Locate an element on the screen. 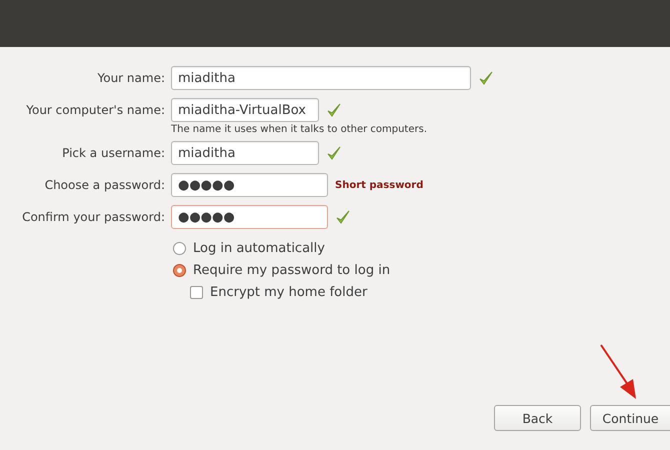  option-label: Log in automatically is located at coordinates (259, 248).